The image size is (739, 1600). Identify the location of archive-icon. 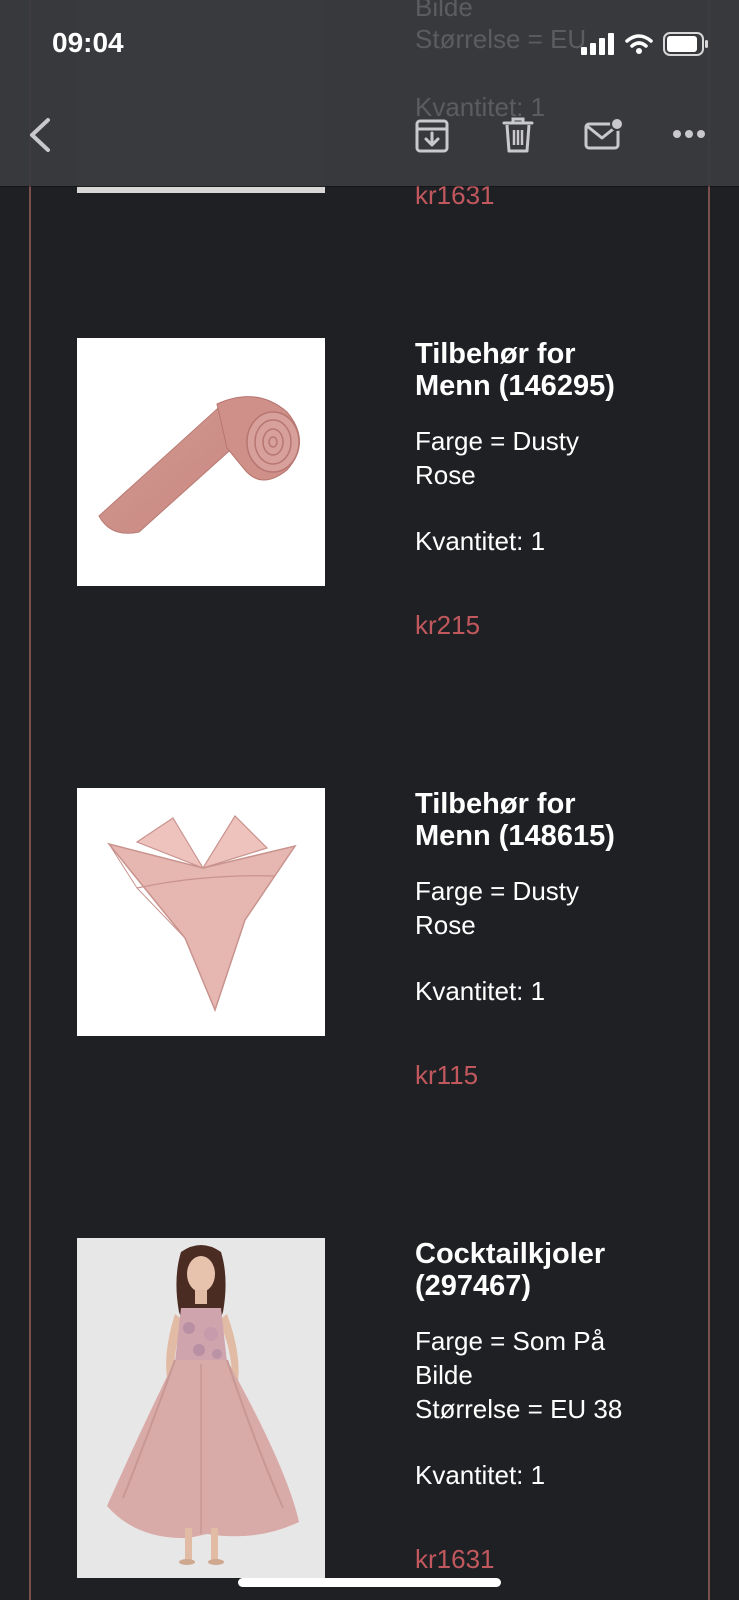
(432, 136).